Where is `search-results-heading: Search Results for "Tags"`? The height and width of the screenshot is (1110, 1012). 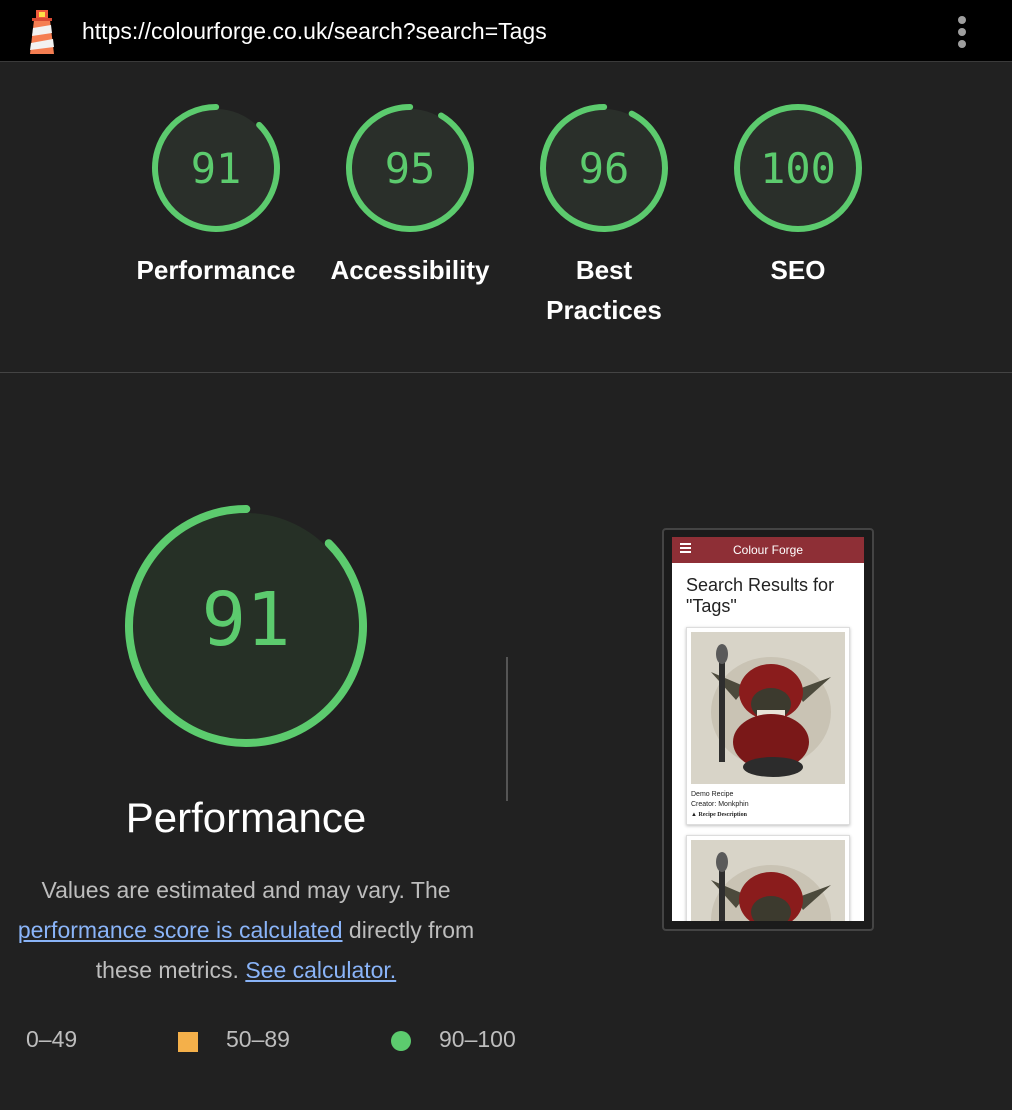
search-results-heading: Search Results for "Tags" is located at coordinates (760, 595).